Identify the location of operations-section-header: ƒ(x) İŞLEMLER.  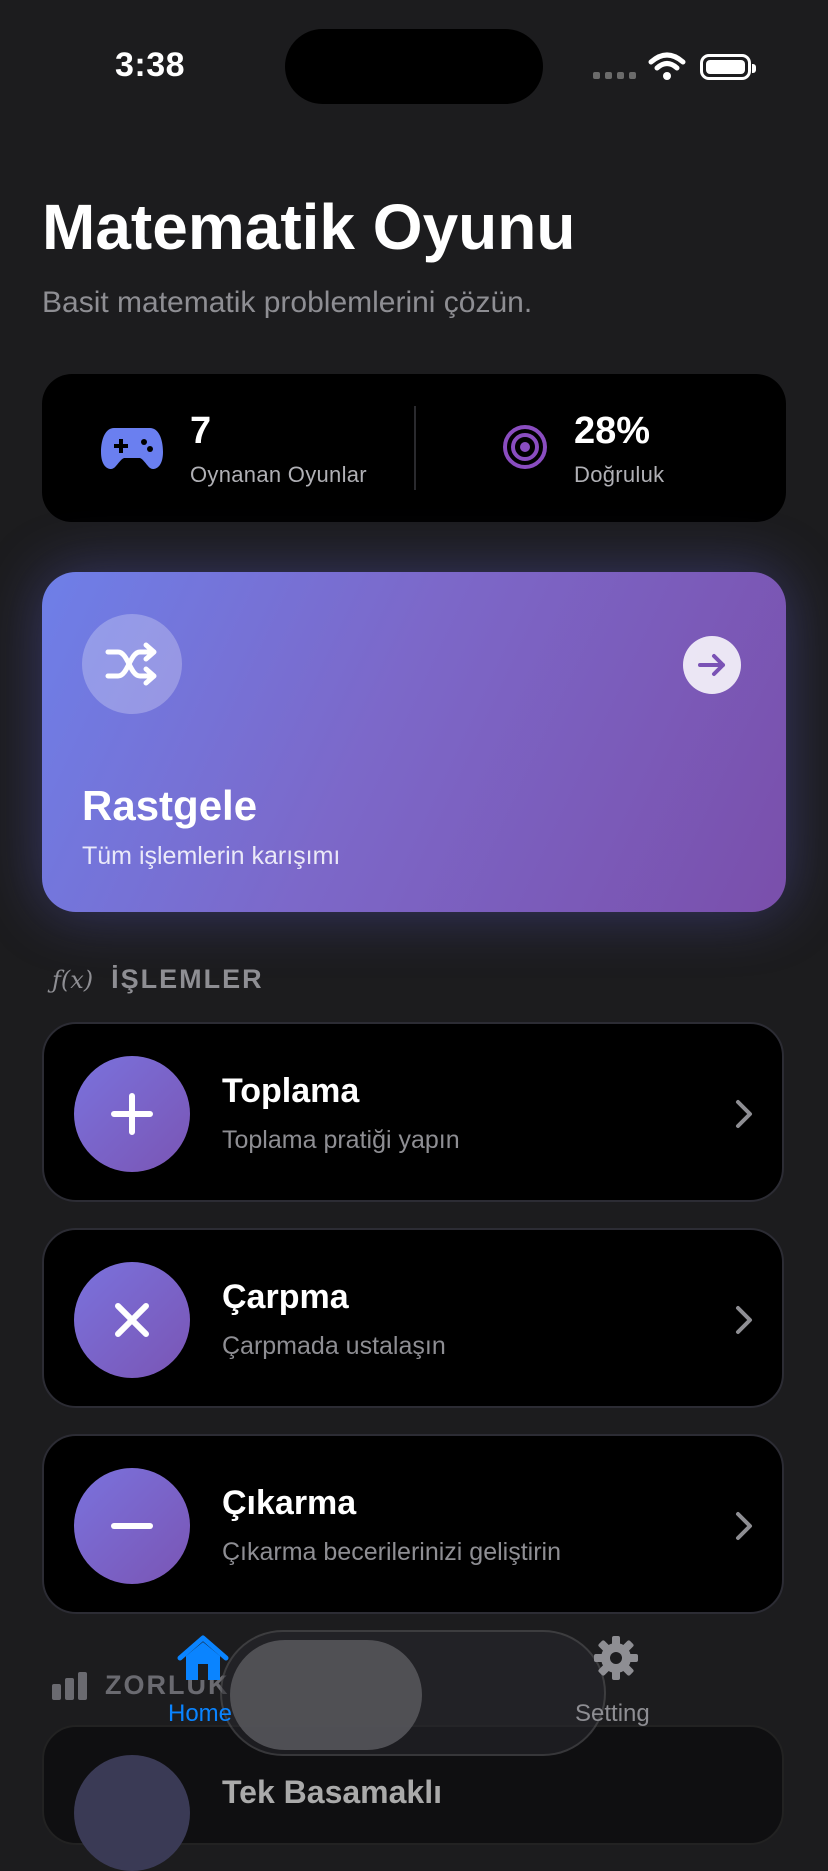
(158, 979).